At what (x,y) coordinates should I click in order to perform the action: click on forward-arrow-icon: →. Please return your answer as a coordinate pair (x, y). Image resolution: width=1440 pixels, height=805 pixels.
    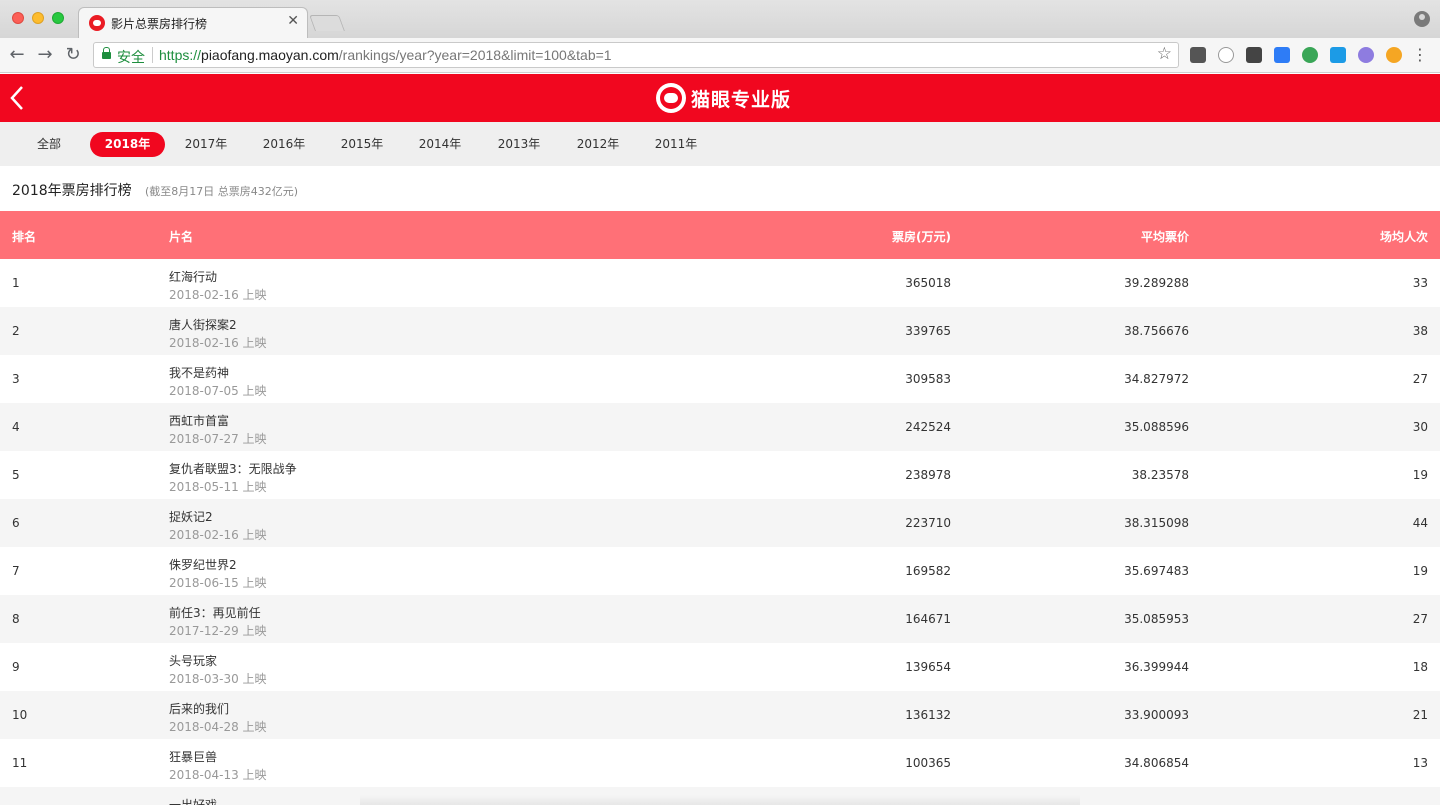
    Looking at the image, I should click on (45, 55).